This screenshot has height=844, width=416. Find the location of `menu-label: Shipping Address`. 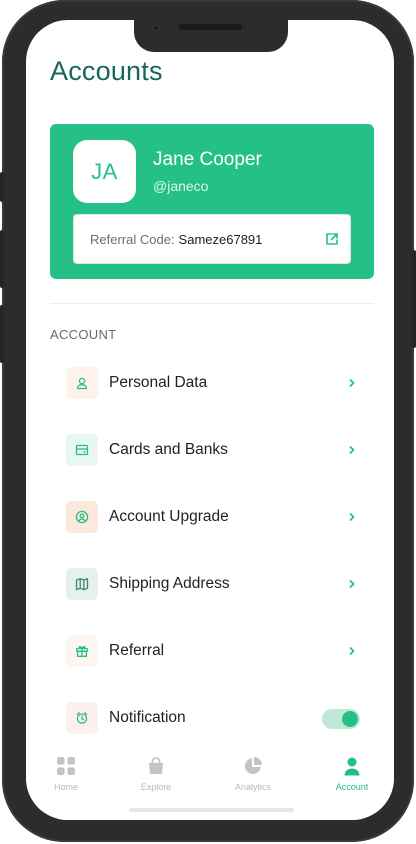

menu-label: Shipping Address is located at coordinates (169, 583).